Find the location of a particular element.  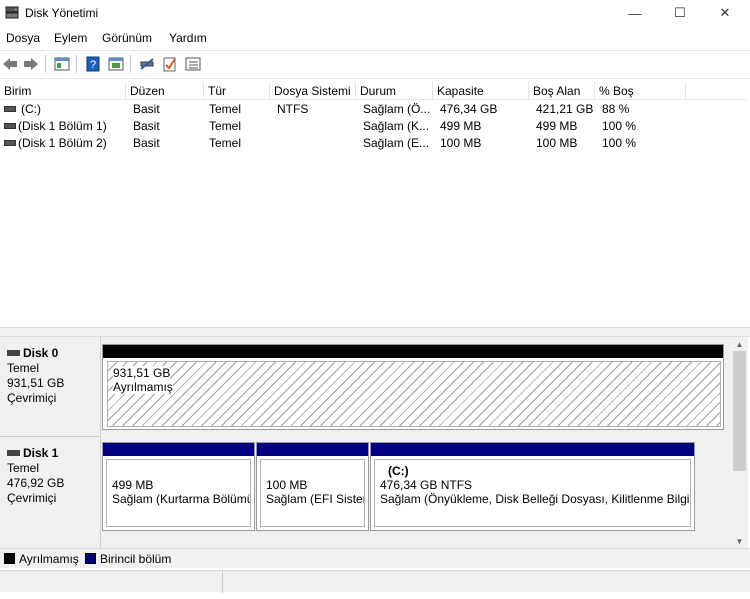

check-button is located at coordinates (170, 64).